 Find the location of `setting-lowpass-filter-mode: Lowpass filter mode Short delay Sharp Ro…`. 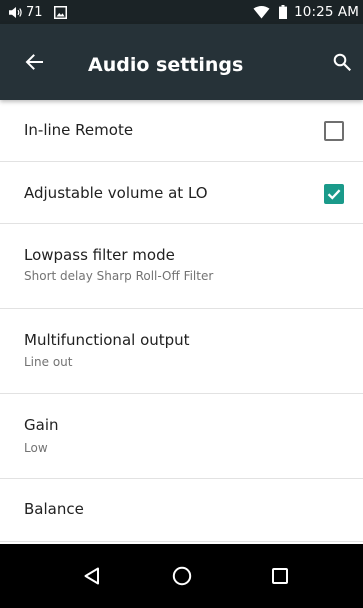

setting-lowpass-filter-mode: Lowpass filter mode Short delay Sharp Ro… is located at coordinates (181, 266).